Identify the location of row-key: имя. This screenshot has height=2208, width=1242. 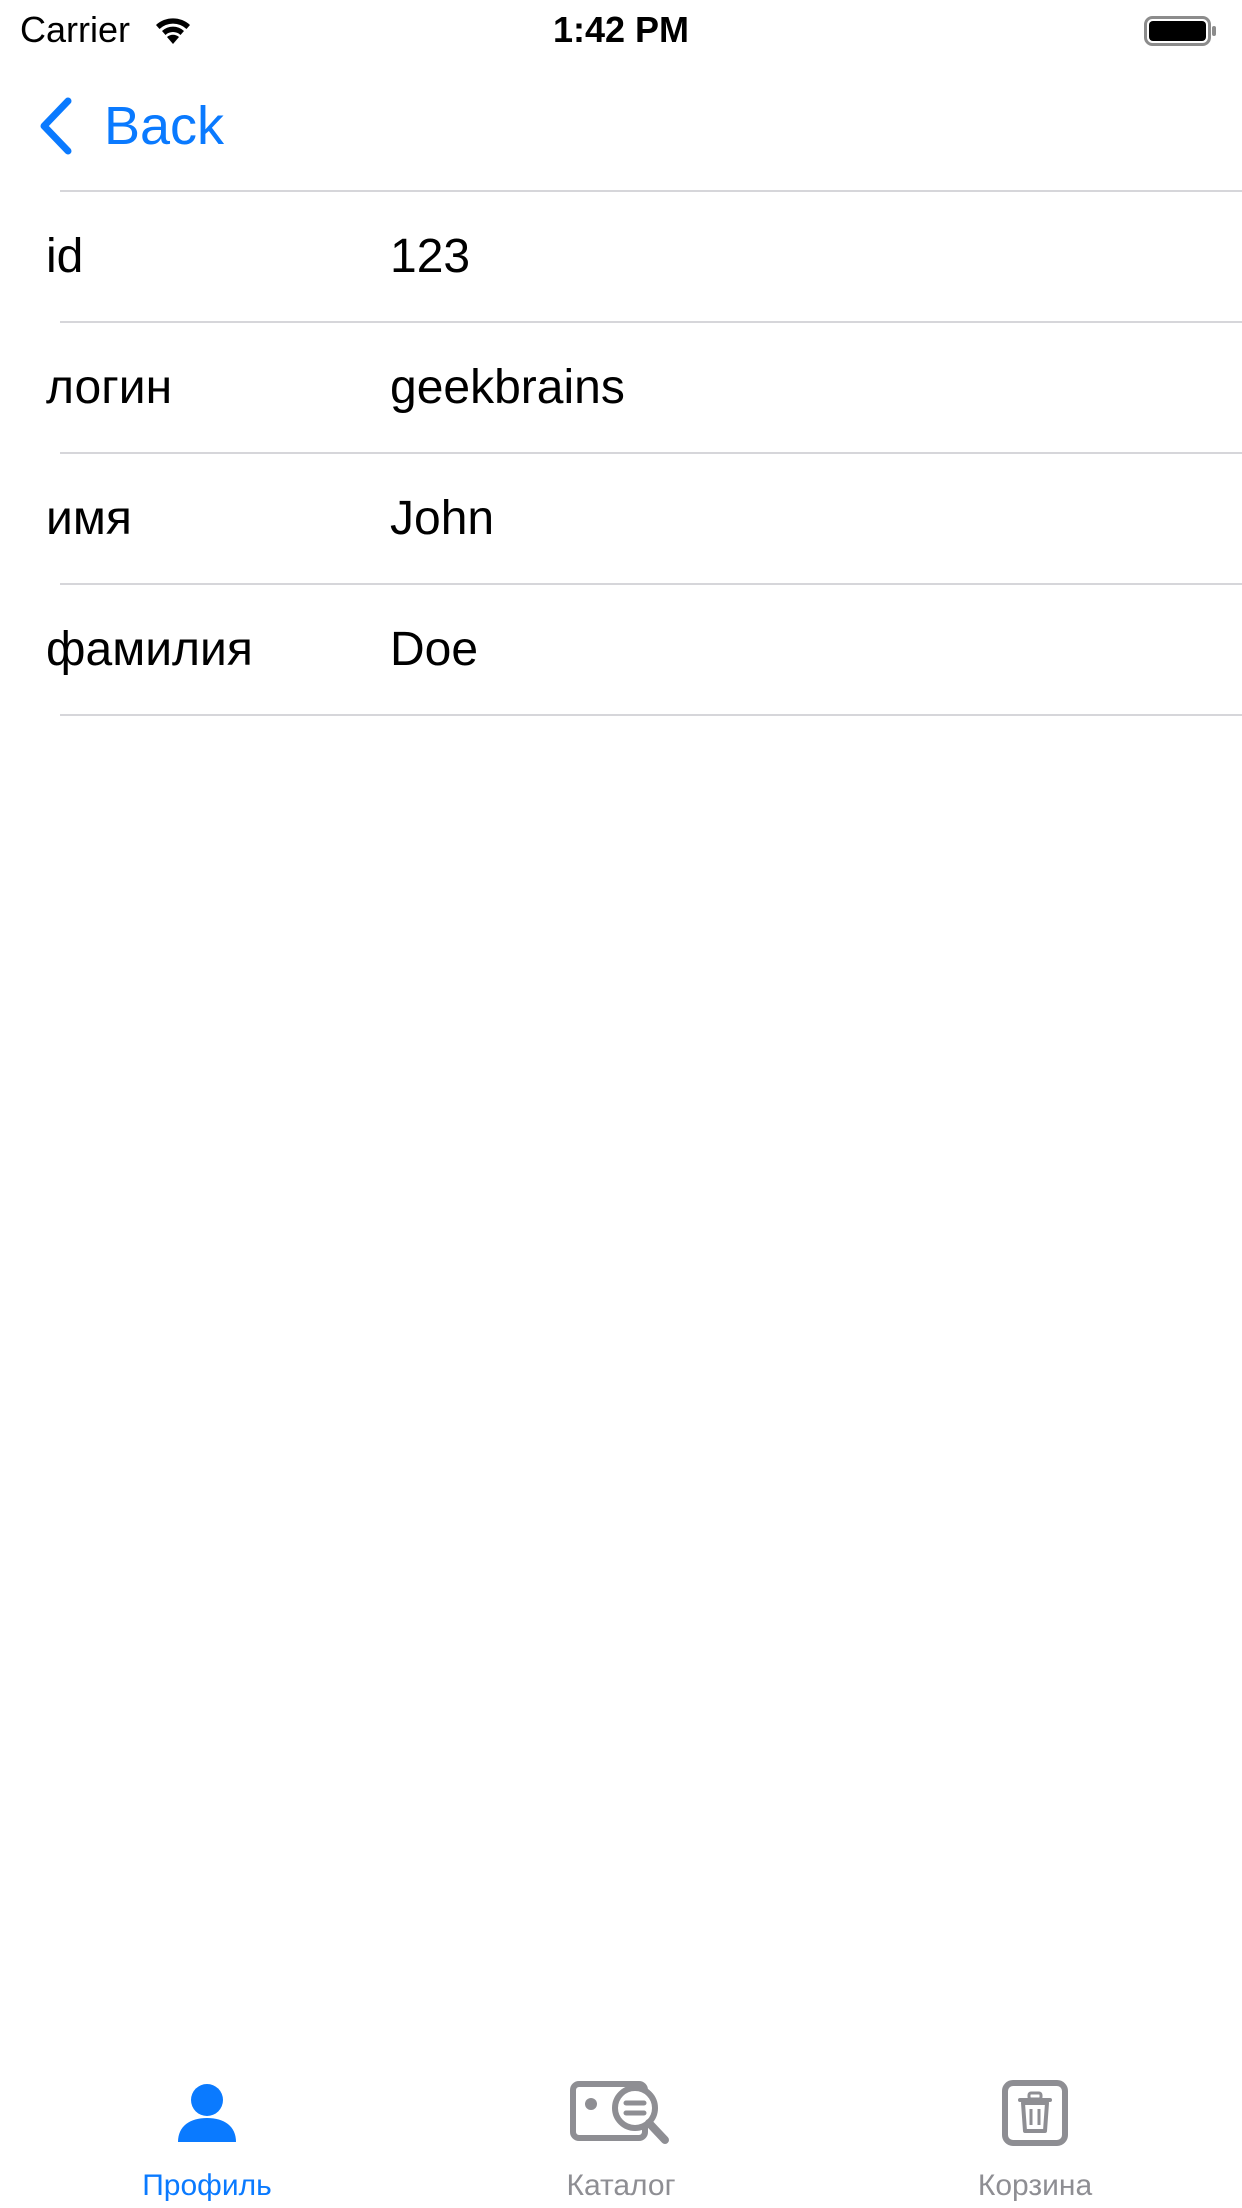
(89, 518).